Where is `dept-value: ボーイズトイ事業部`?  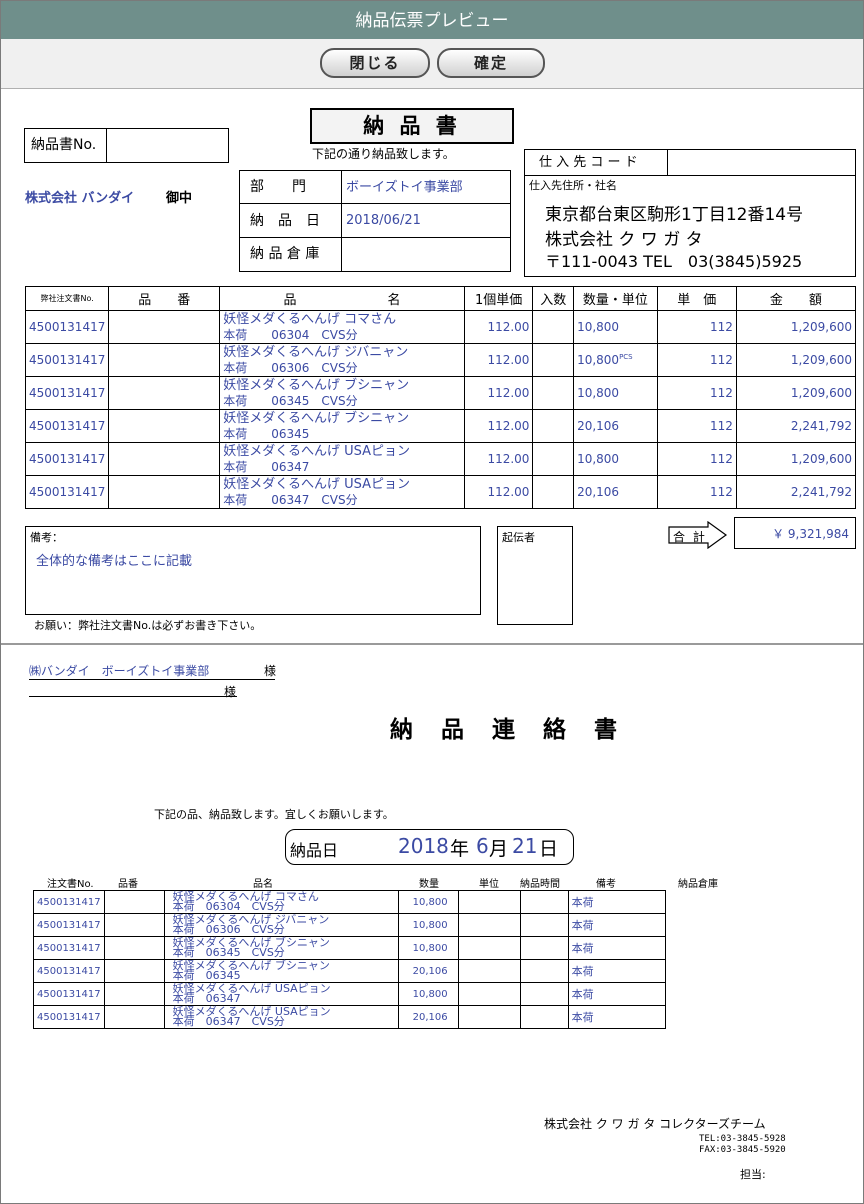 dept-value: ボーイズトイ事業部 is located at coordinates (426, 187).